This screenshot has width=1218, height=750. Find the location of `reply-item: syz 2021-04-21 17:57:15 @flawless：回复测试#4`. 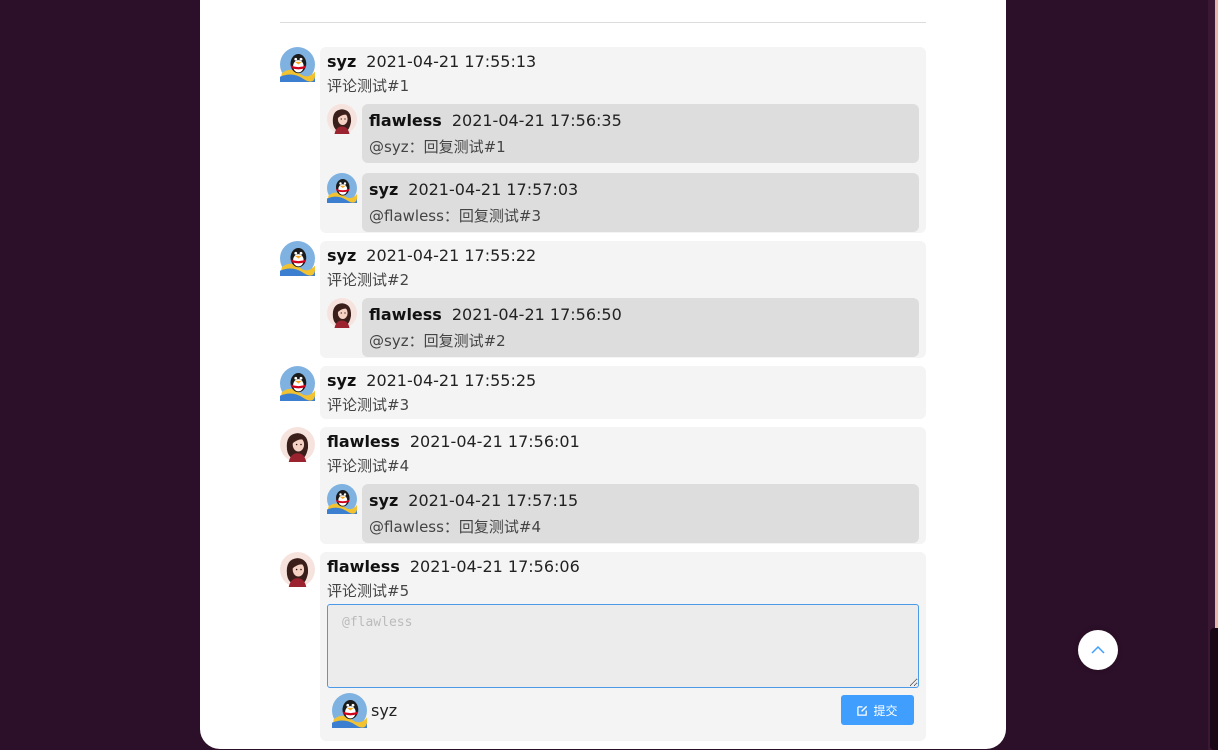

reply-item: syz 2021-04-21 17:57:15 @flawless：回复测试#4 is located at coordinates (623, 513).